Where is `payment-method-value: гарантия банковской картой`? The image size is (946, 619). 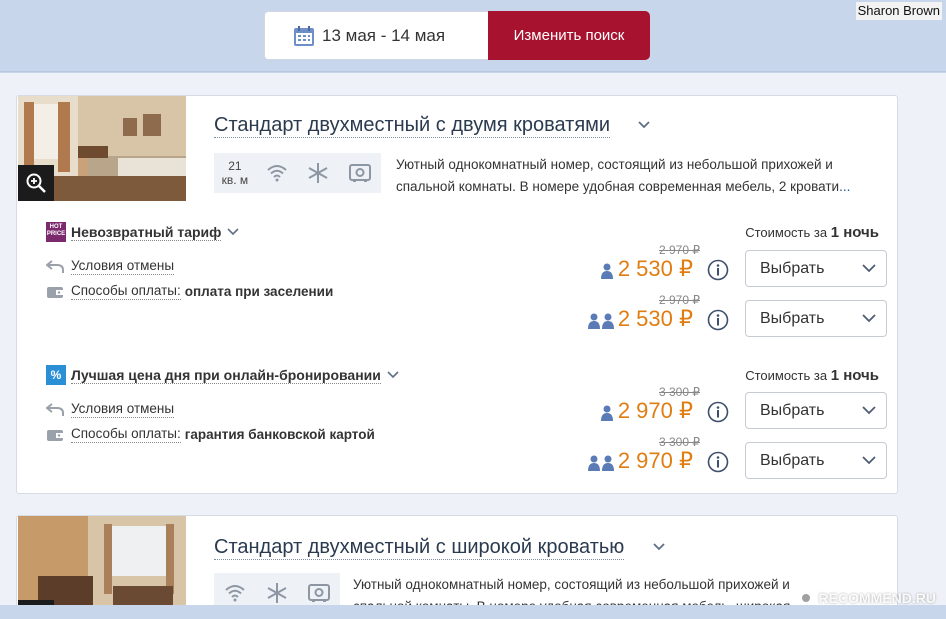
payment-method-value: гарантия банковской картой is located at coordinates (279, 434).